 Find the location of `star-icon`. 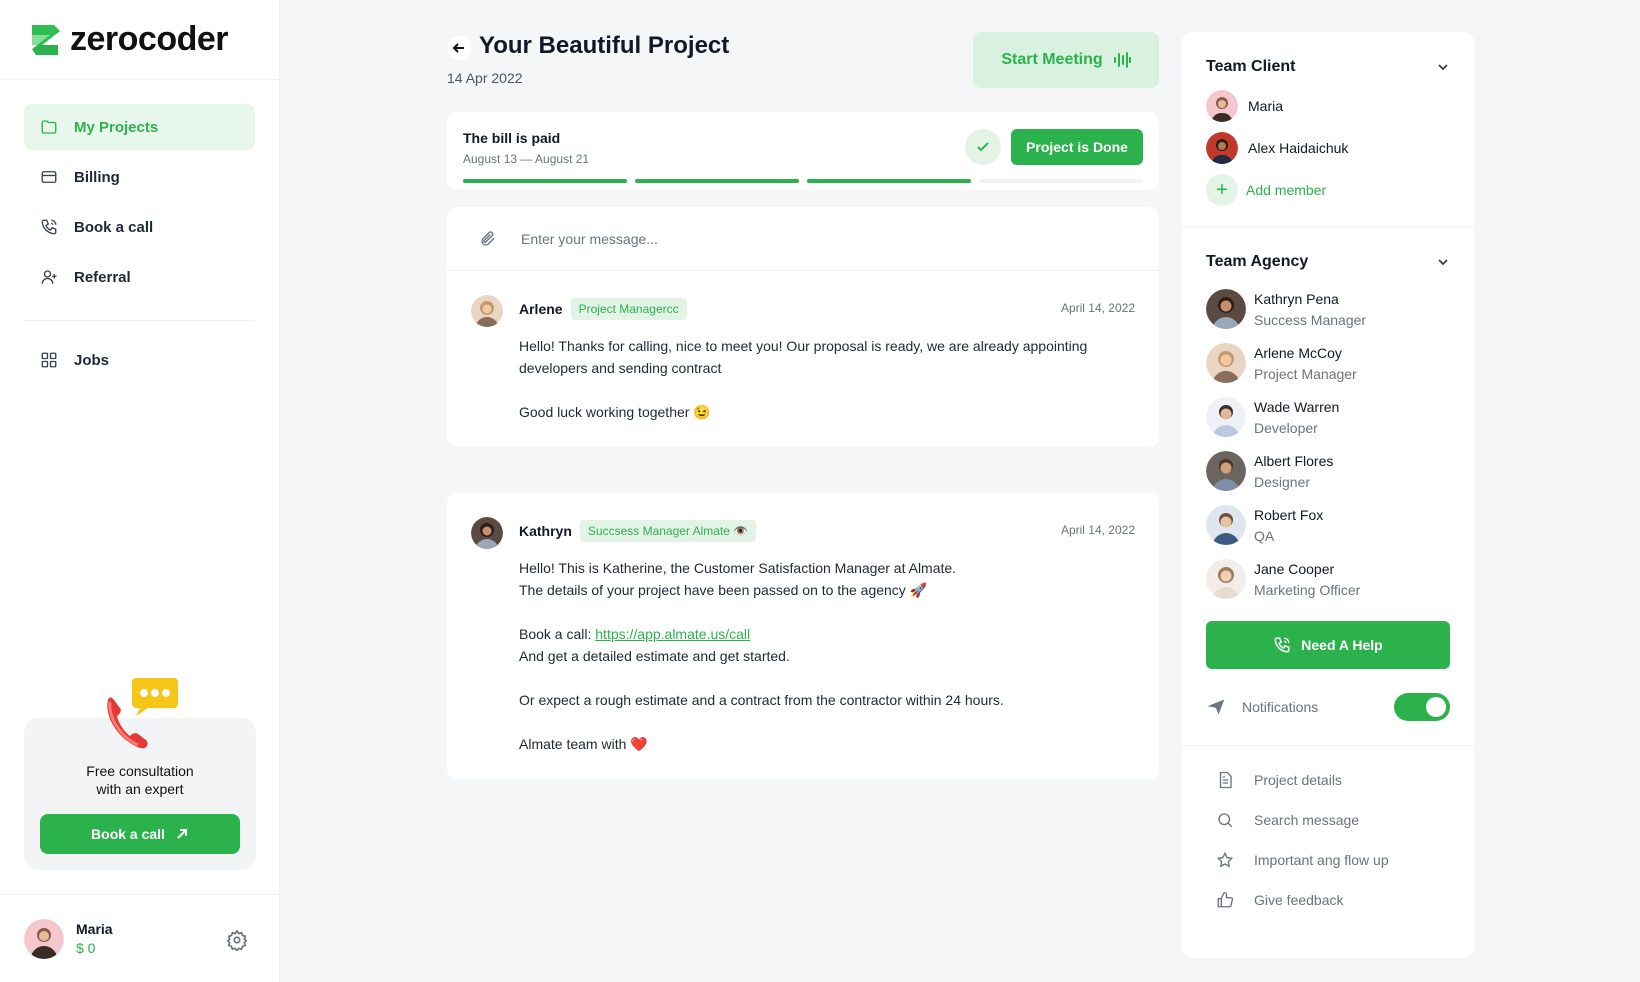

star-icon is located at coordinates (1225, 859).